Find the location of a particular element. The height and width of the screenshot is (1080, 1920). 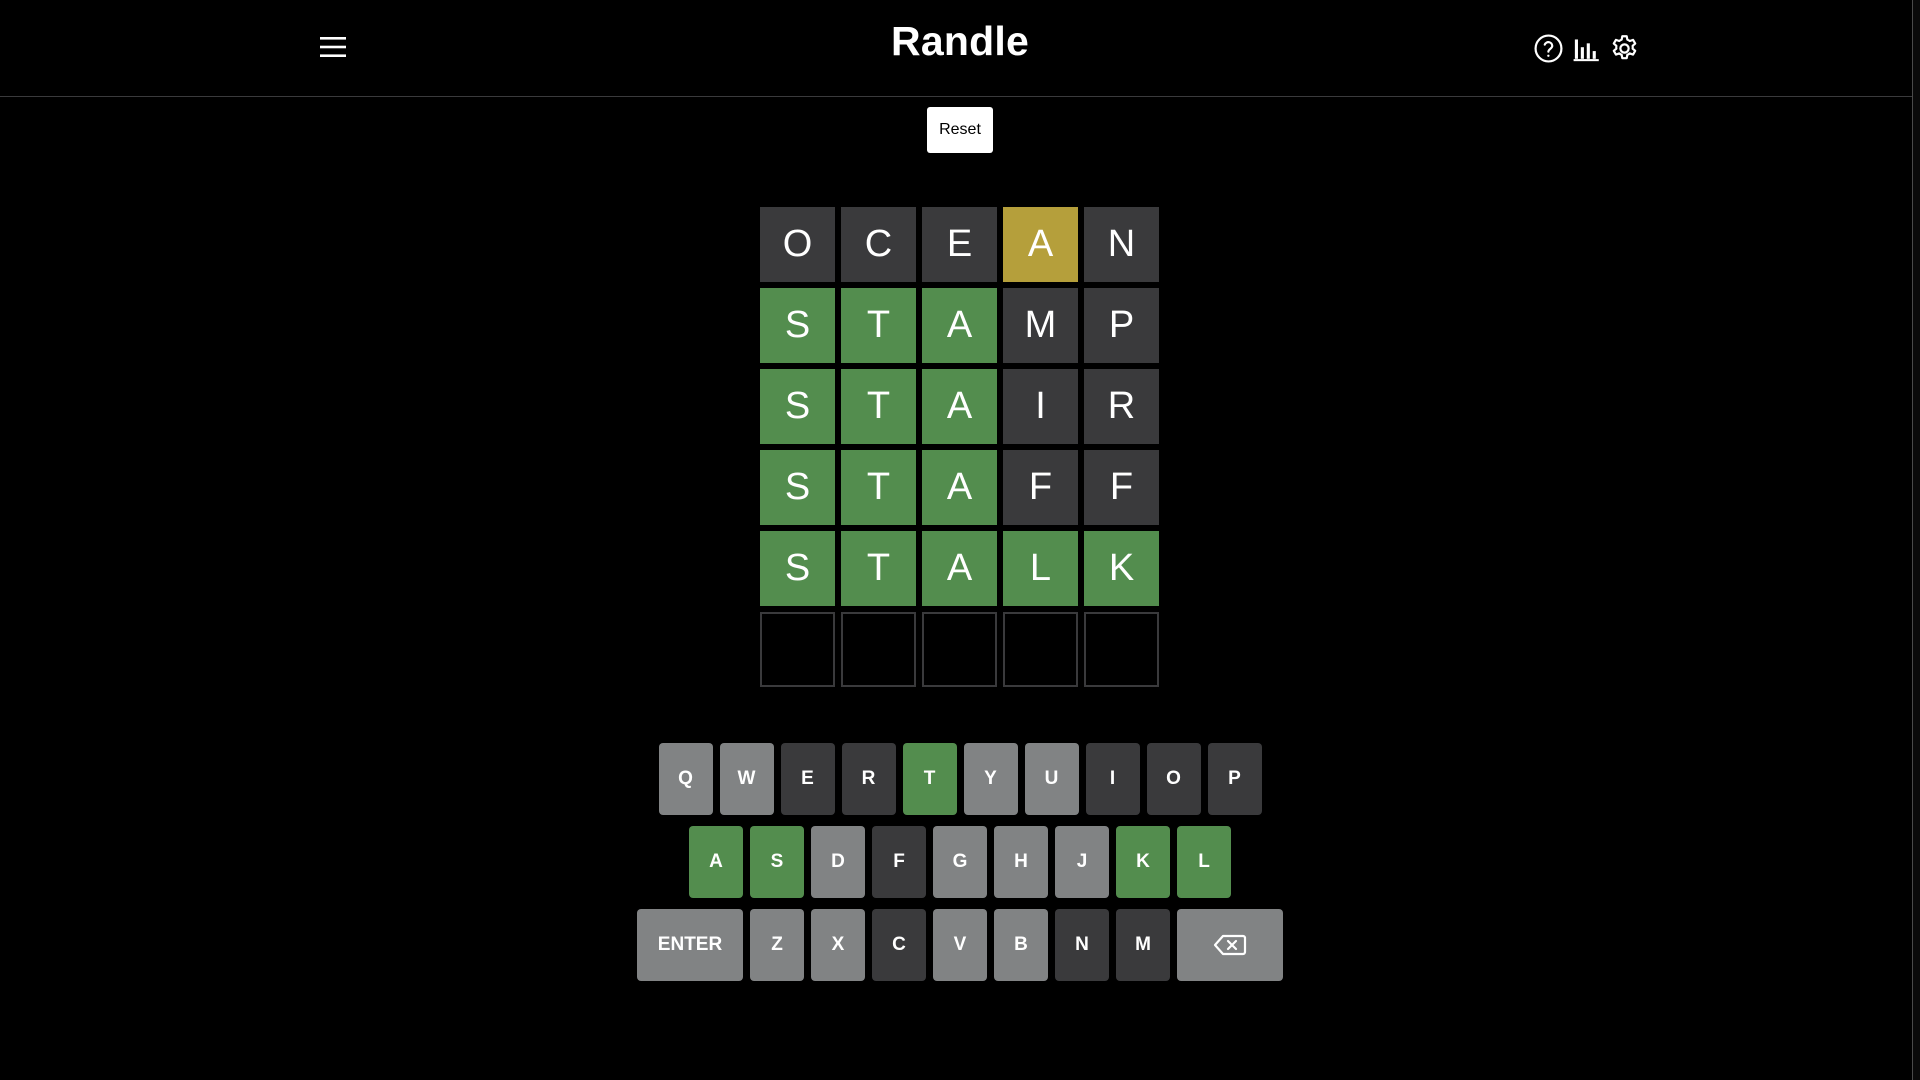

board-tile: L is located at coordinates (1040, 568).